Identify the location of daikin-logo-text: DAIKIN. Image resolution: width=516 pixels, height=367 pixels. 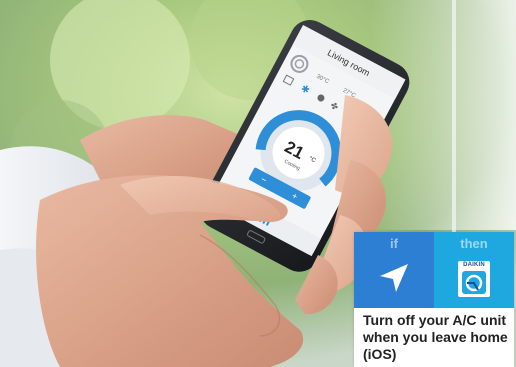
(474, 265).